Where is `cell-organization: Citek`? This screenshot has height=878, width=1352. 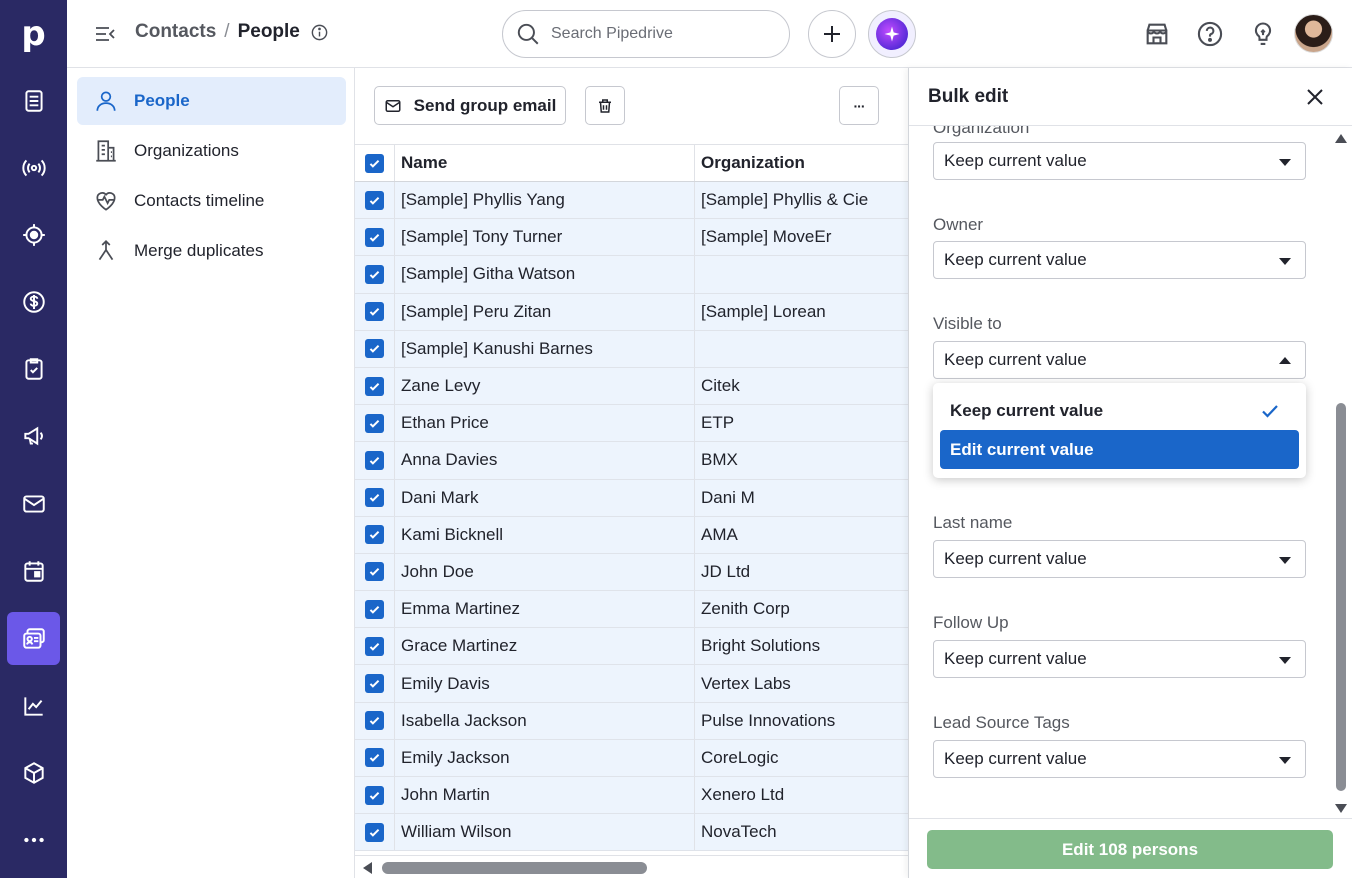
cell-organization: Citek is located at coordinates (801, 386).